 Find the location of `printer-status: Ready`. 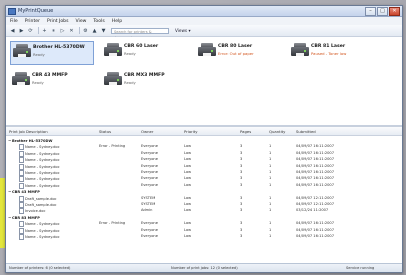

printer-status: Ready is located at coordinates (39, 54).